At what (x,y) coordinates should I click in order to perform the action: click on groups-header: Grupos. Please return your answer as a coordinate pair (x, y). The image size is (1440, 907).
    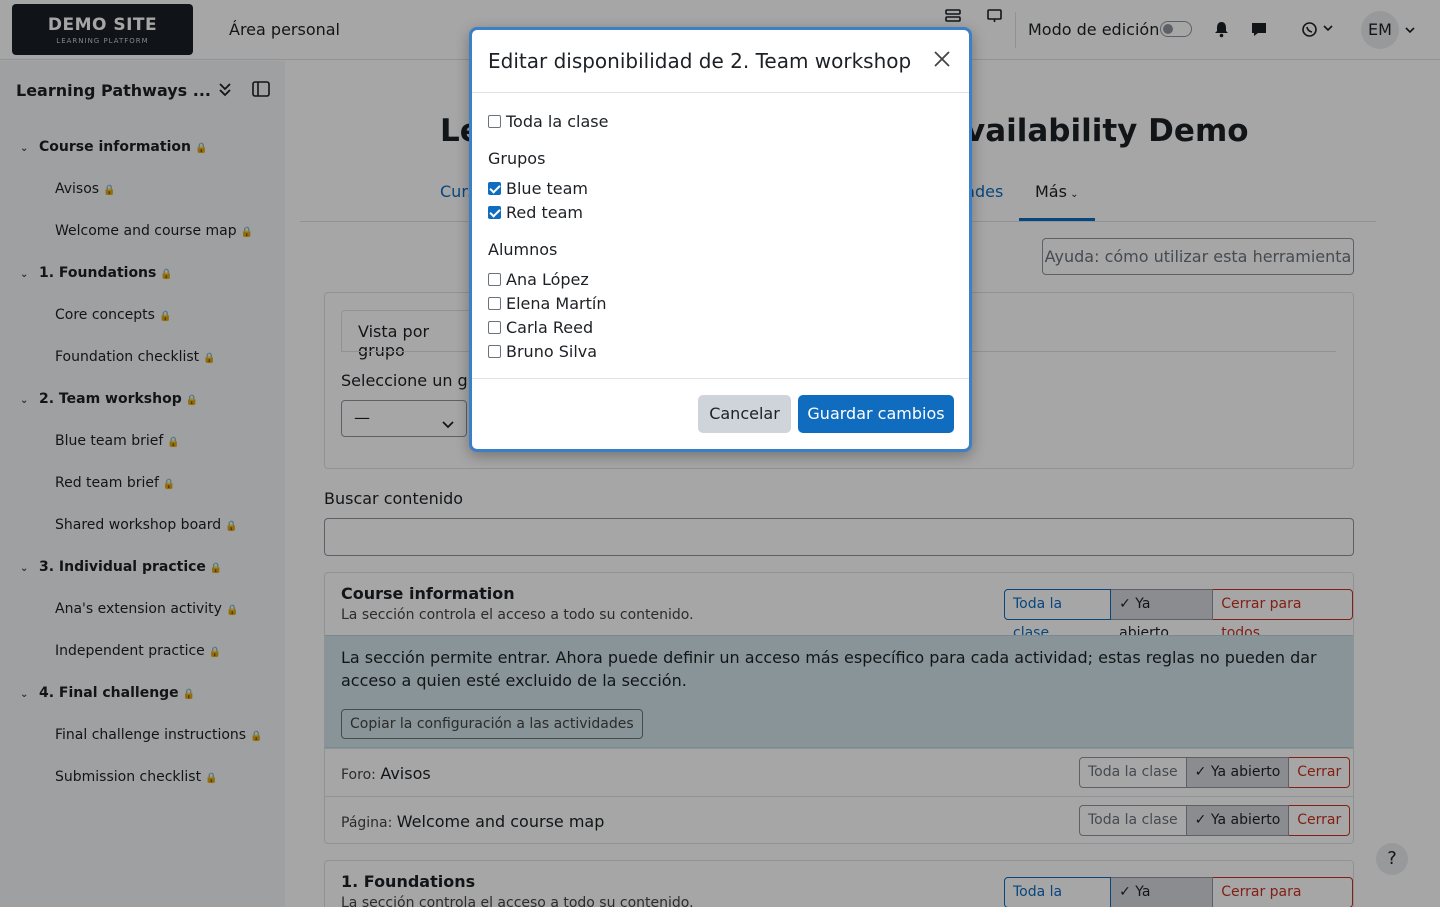
    Looking at the image, I should click on (517, 158).